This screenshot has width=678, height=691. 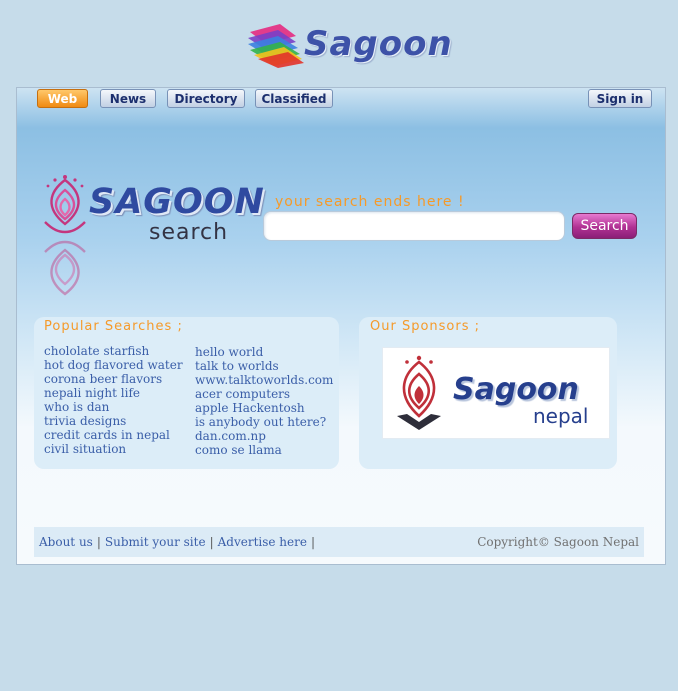 What do you see at coordinates (113, 351) in the screenshot?
I see `list-item: chololate starfish` at bounding box center [113, 351].